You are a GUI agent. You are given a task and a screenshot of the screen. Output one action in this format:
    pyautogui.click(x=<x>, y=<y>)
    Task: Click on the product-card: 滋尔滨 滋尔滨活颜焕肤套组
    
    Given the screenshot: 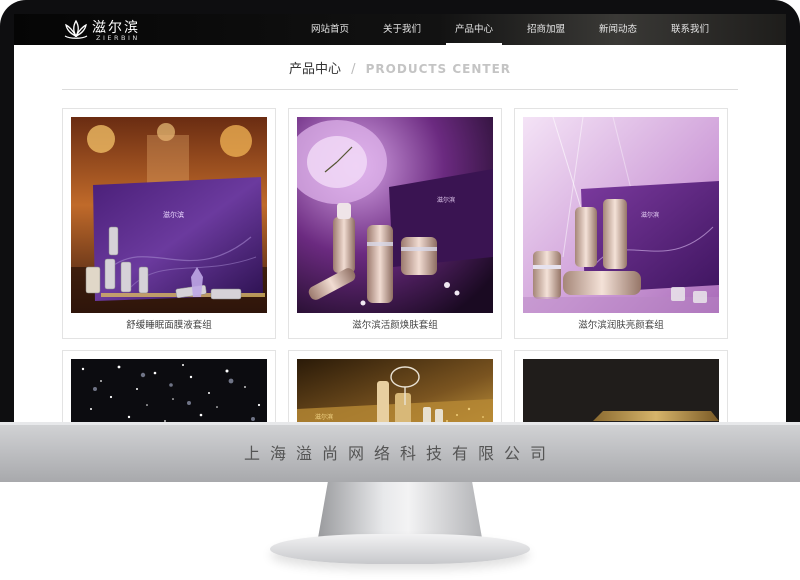 What is the action you would take?
    pyautogui.click(x=395, y=223)
    